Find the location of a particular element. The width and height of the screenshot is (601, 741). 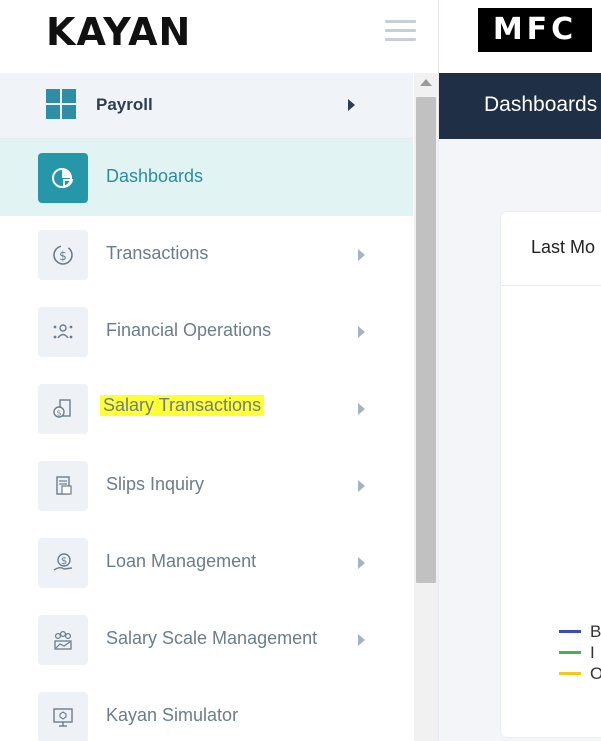

sidebar-item-label: Loan Management is located at coordinates (181, 561).